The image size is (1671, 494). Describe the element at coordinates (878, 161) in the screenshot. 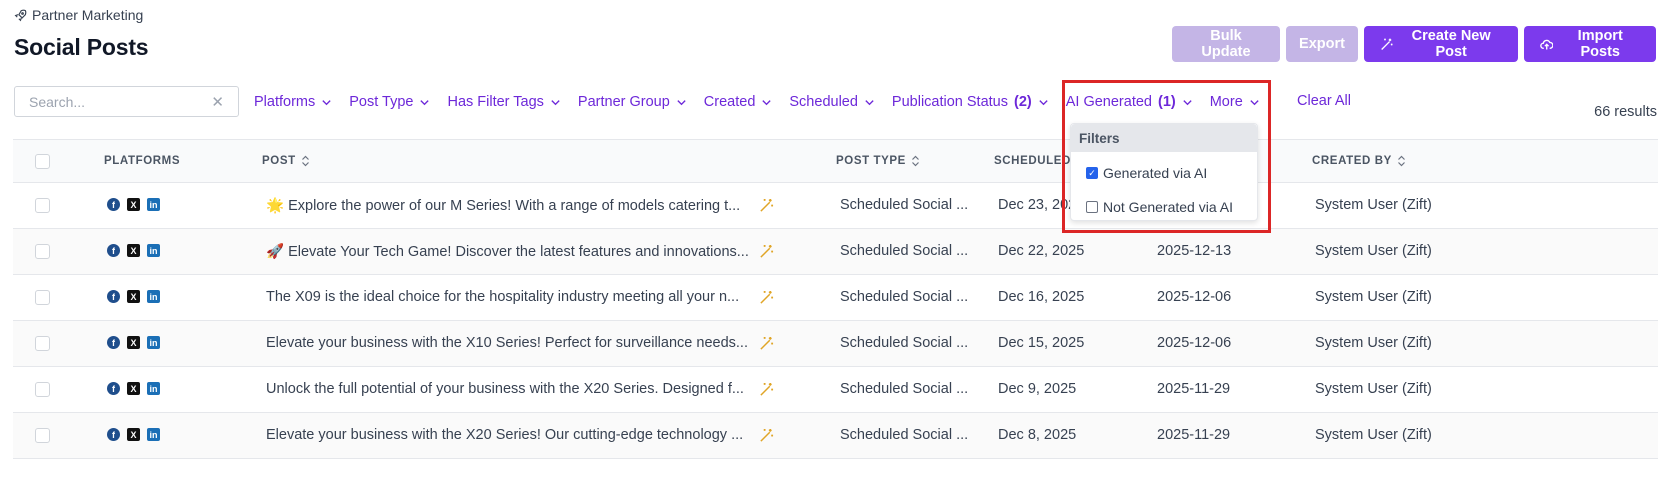

I see `column-post-type: POST TYPE` at that location.